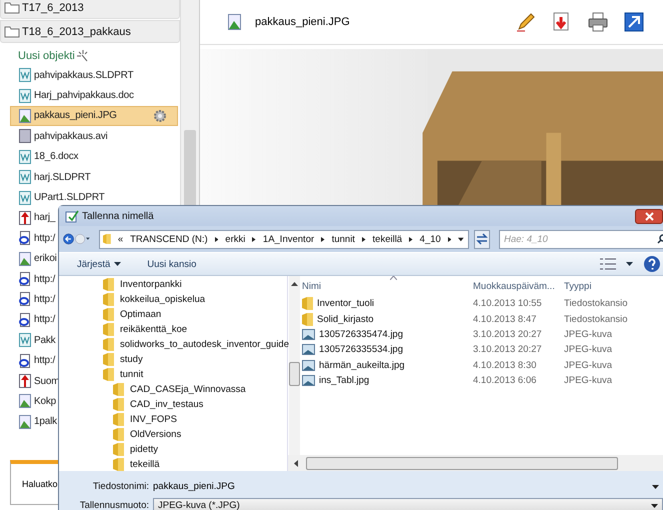  I want to click on help-icon, so click(652, 264).